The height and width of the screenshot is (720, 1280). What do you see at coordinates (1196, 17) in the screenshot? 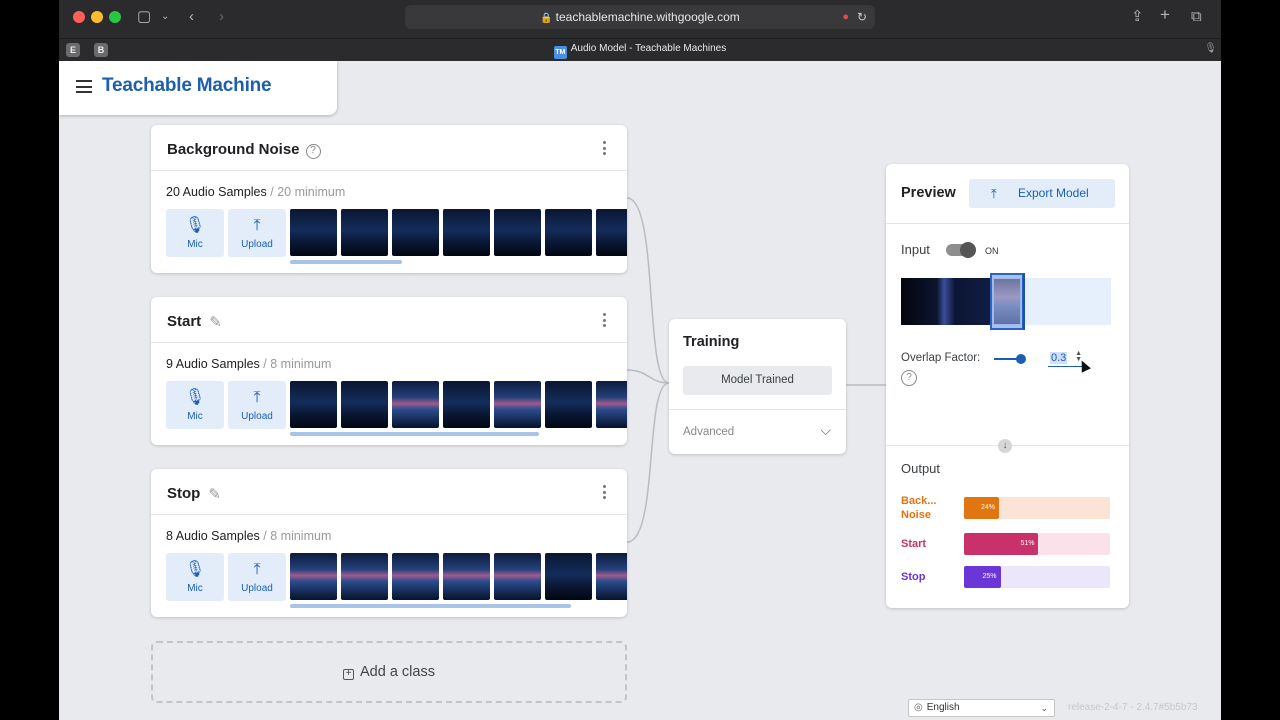
I see `tab-overview-icon: ⧉` at bounding box center [1196, 17].